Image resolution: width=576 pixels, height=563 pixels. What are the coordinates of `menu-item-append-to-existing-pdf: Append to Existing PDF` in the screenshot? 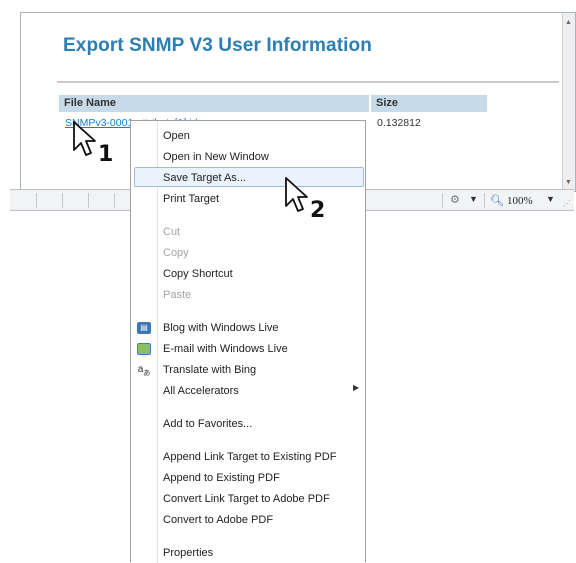 It's located at (221, 478).